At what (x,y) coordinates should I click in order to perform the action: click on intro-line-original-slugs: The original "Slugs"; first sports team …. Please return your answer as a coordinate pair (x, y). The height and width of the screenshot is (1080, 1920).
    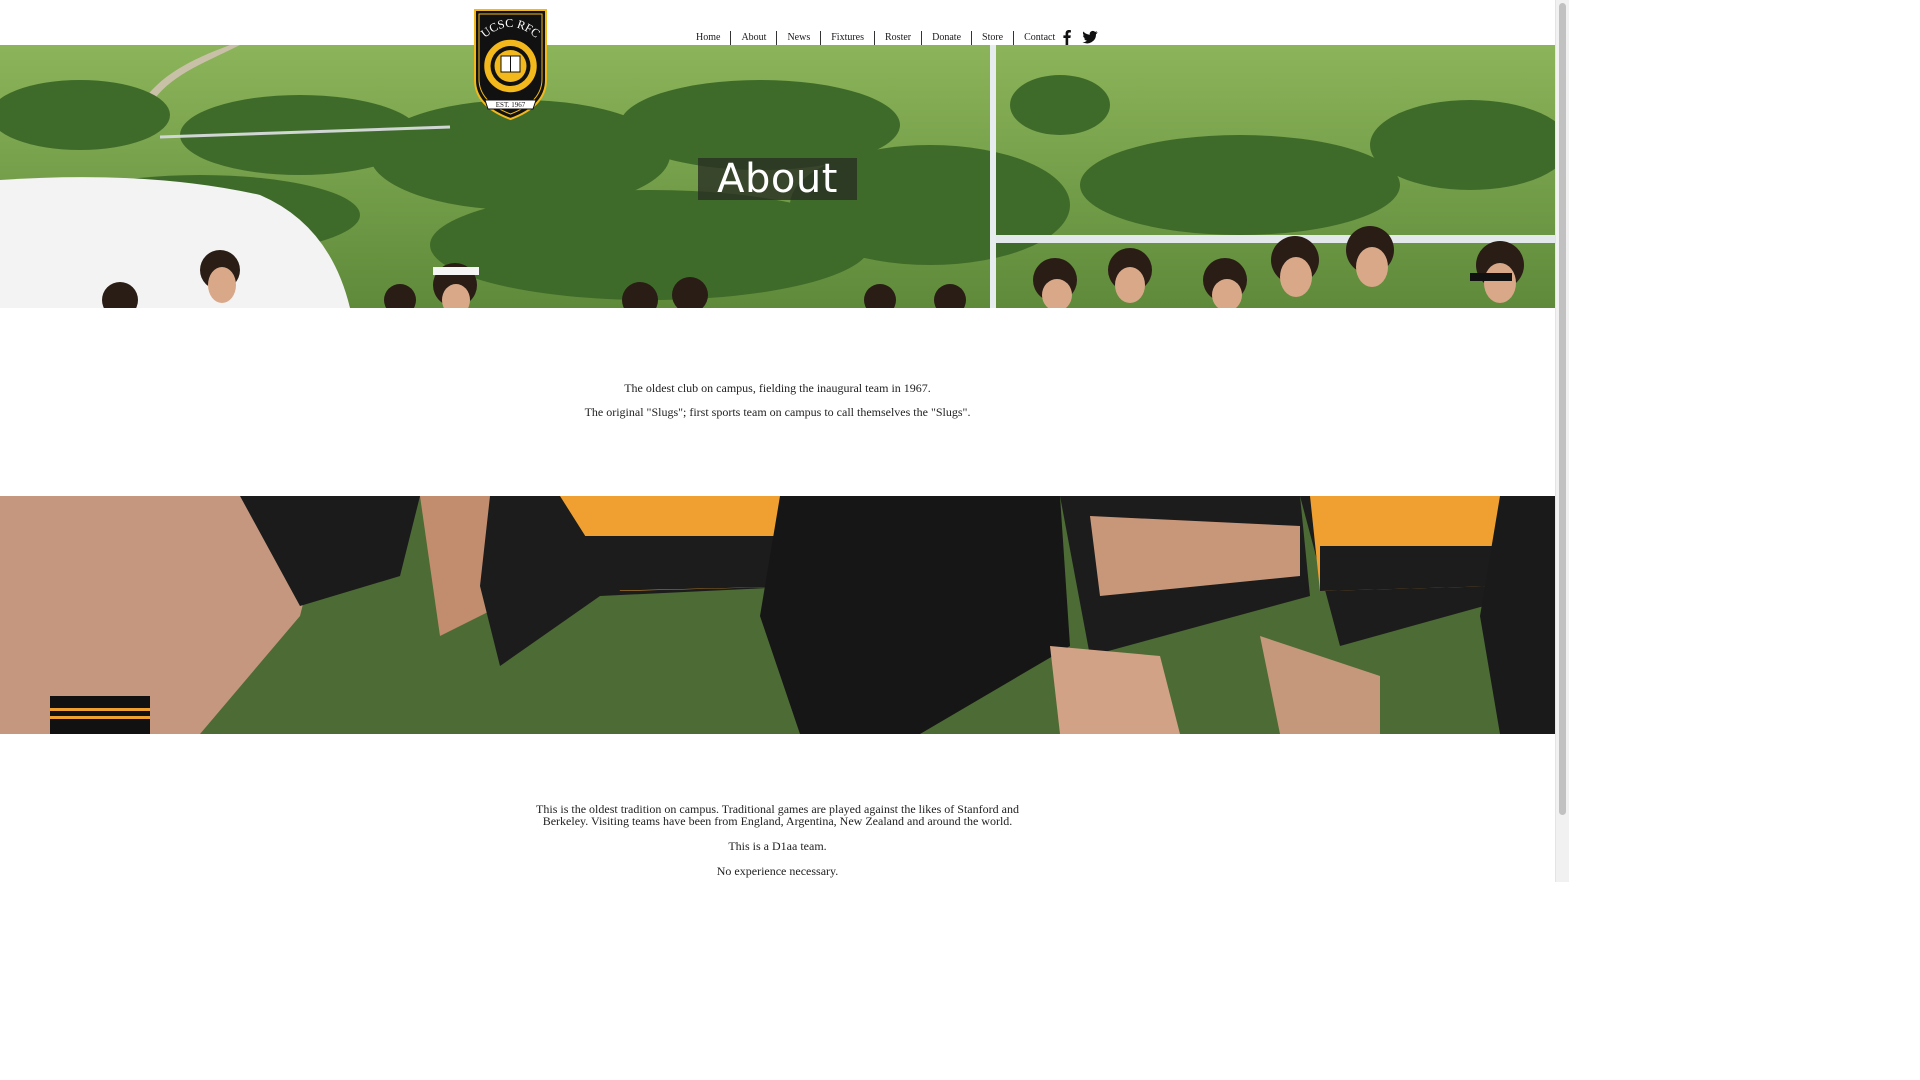
    Looking at the image, I should click on (777, 412).